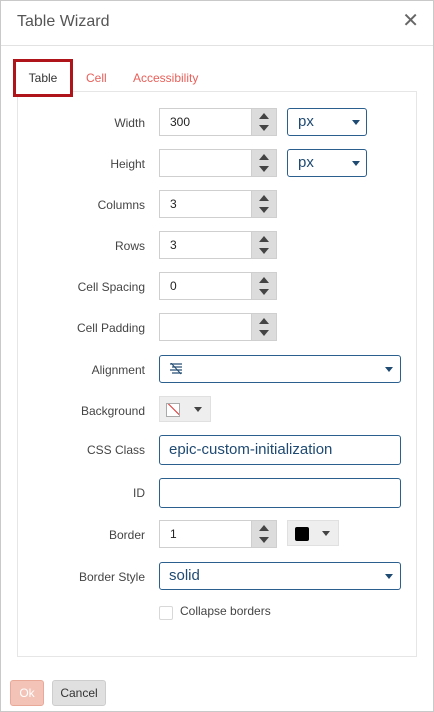  Describe the element at coordinates (306, 162) in the screenshot. I see `height-unit-value: px` at that location.